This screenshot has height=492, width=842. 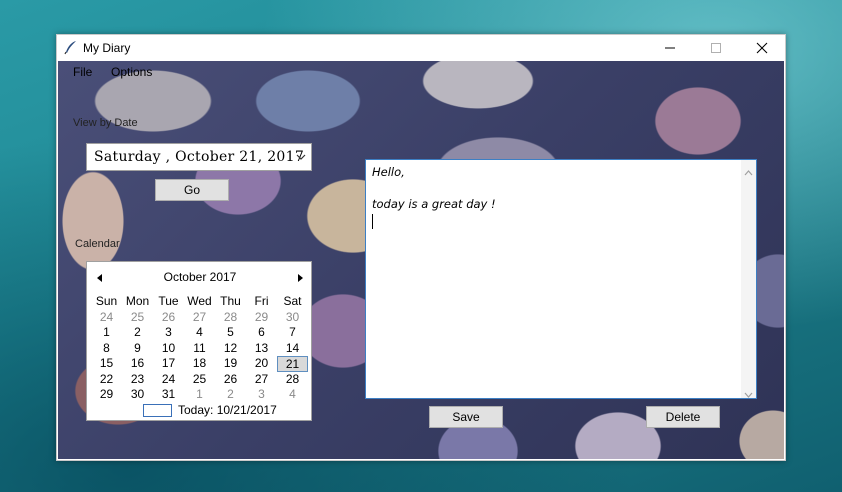 I want to click on today-indicator: Today: 10/21/2017, so click(x=210, y=410).